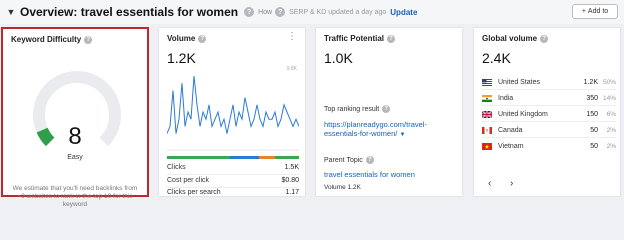 The width and height of the screenshot is (624, 240). I want to click on country-share: 50%, so click(609, 82).